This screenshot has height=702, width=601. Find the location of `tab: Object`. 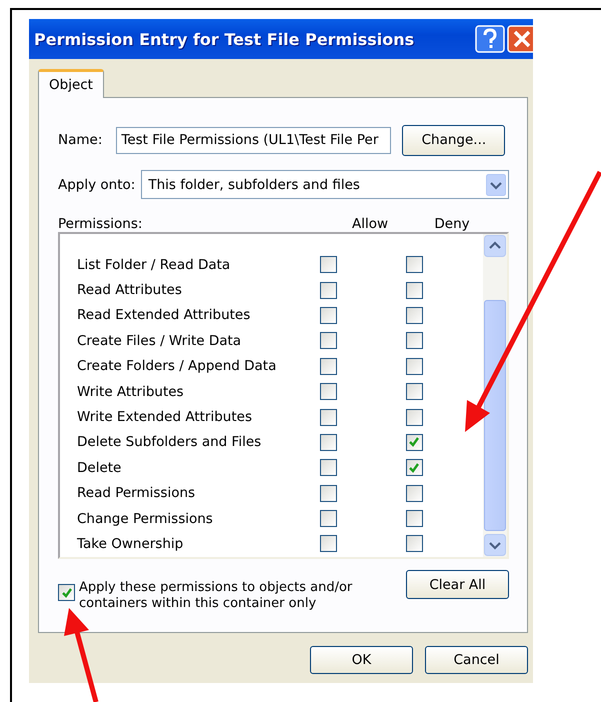

tab: Object is located at coordinates (71, 83).